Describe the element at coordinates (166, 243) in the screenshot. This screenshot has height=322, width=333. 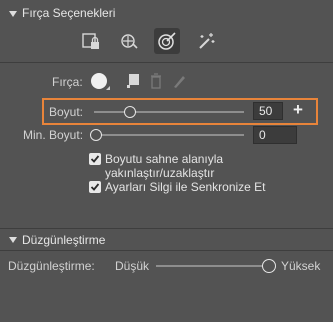
I see `smoothing-header: Düzgünleştirme` at that location.